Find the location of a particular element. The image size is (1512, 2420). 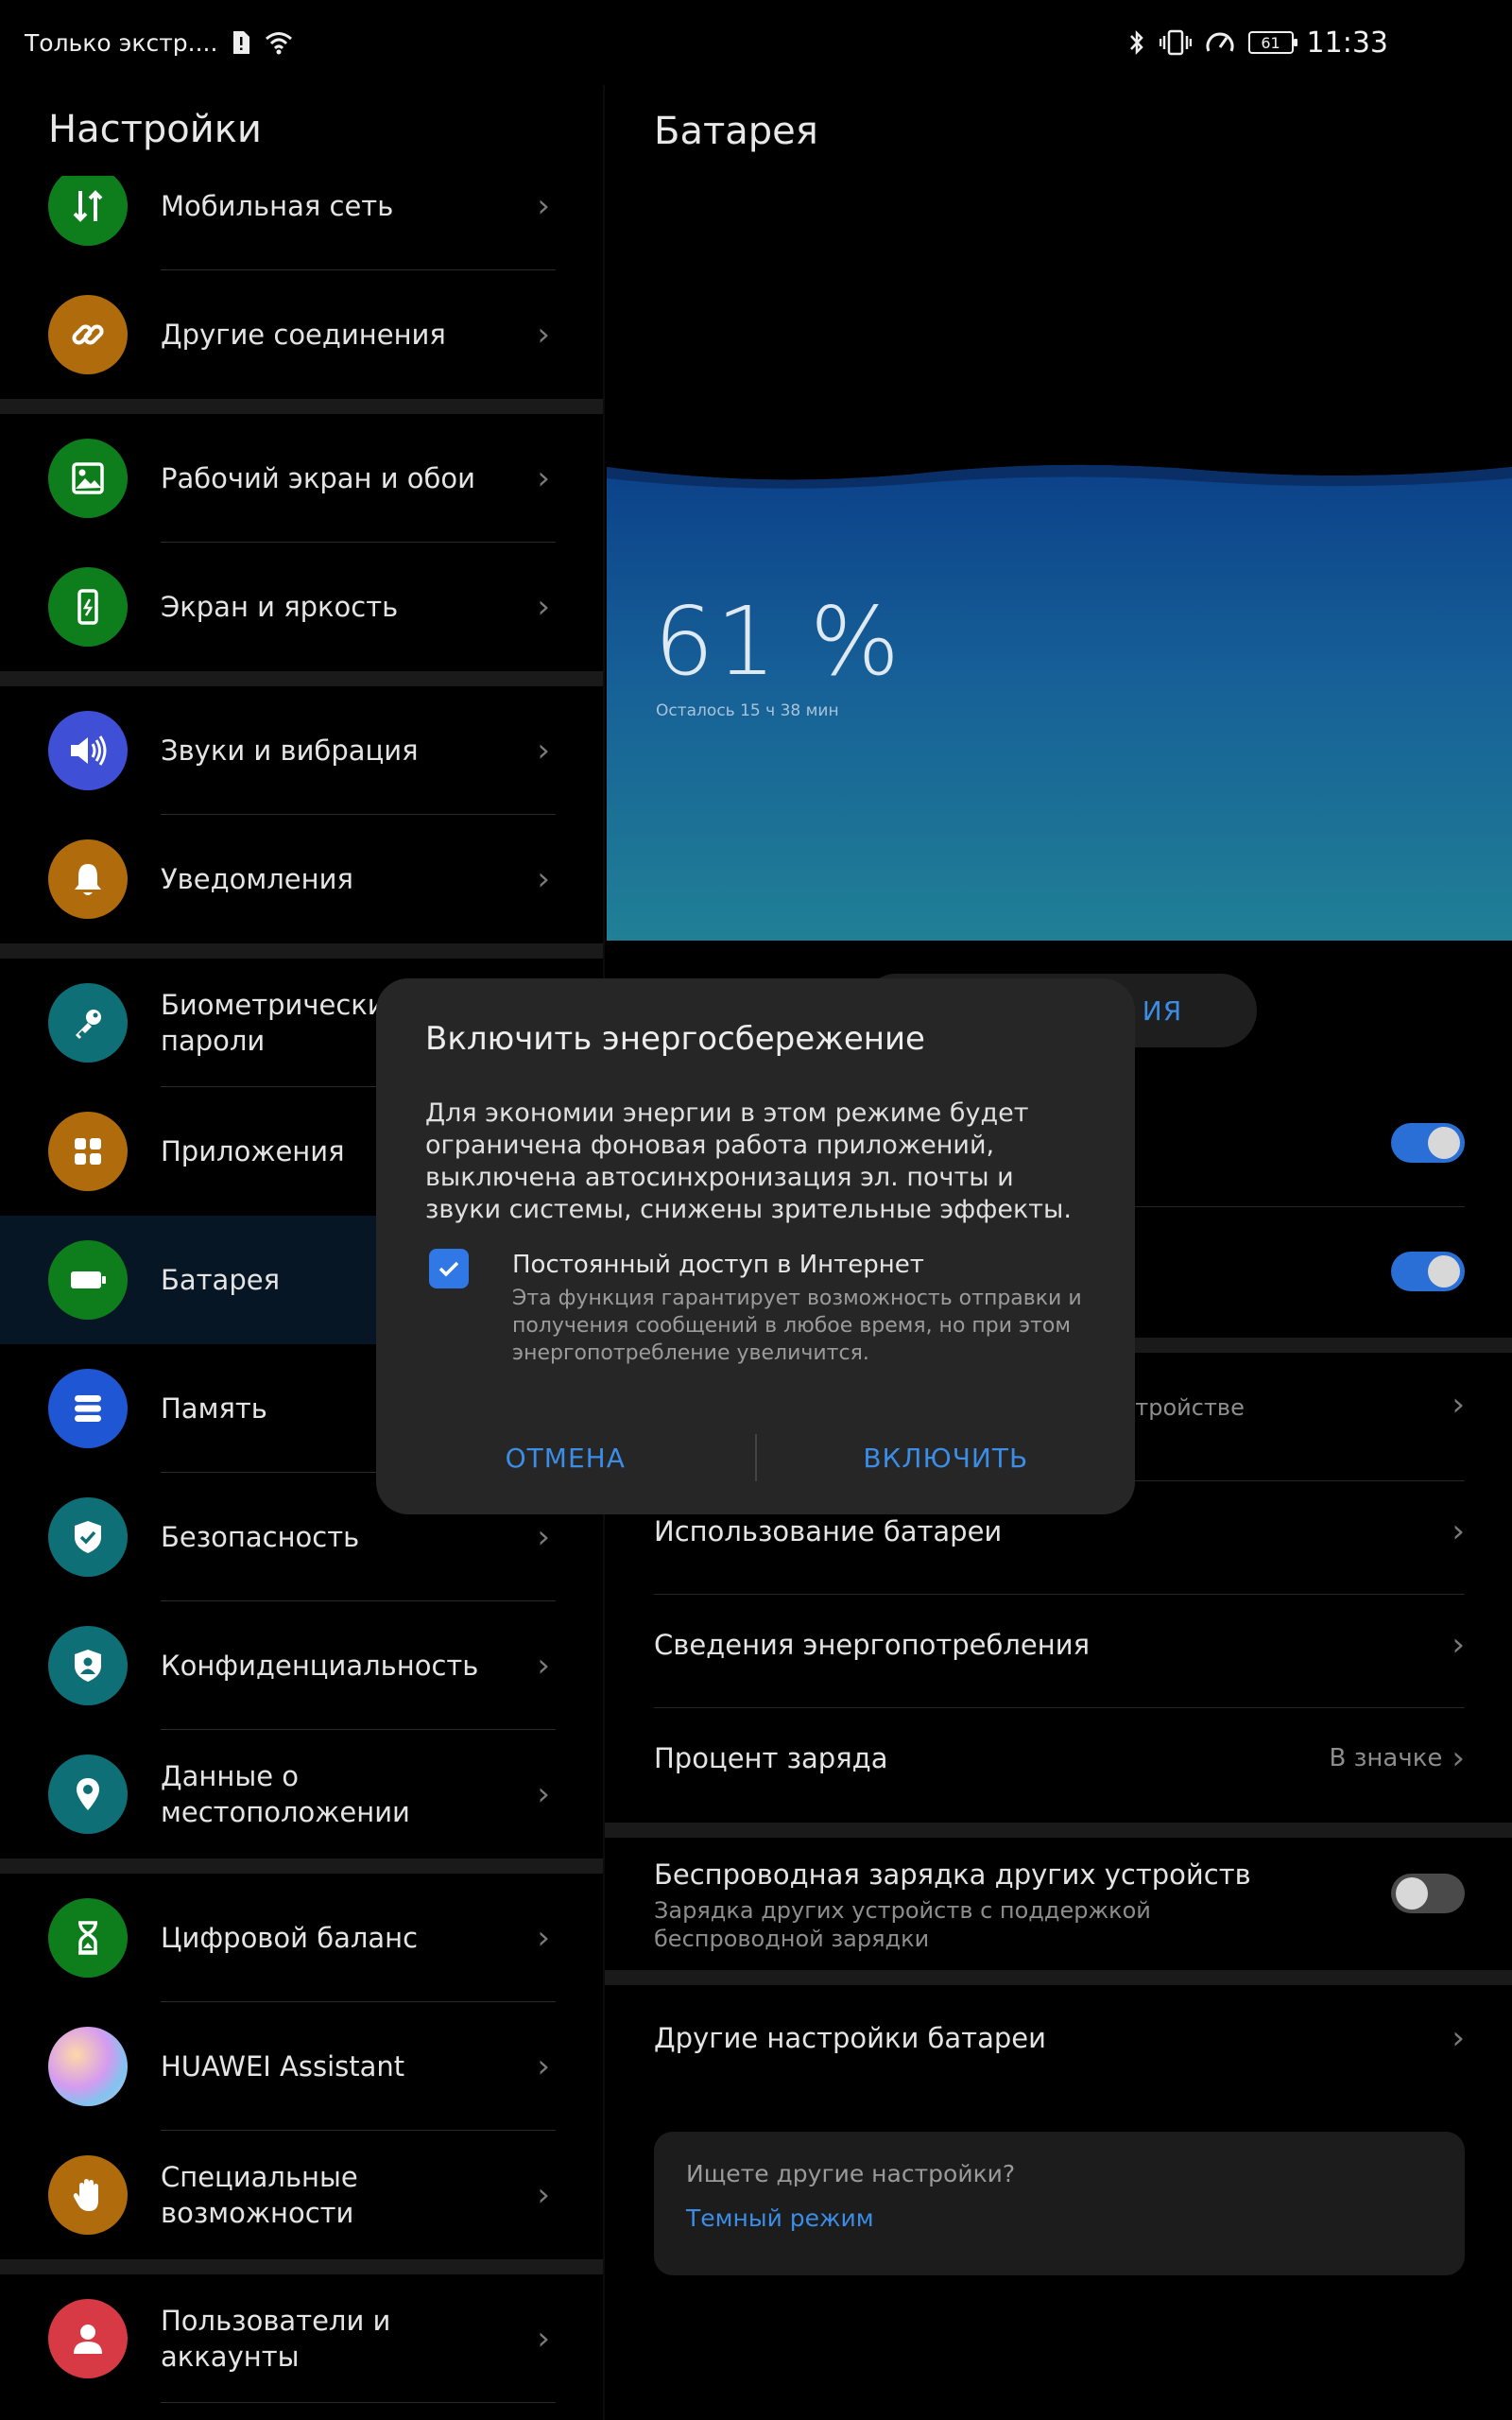

settings-item-huawei-assistant: HUAWEI Assistant › is located at coordinates (301, 2066).